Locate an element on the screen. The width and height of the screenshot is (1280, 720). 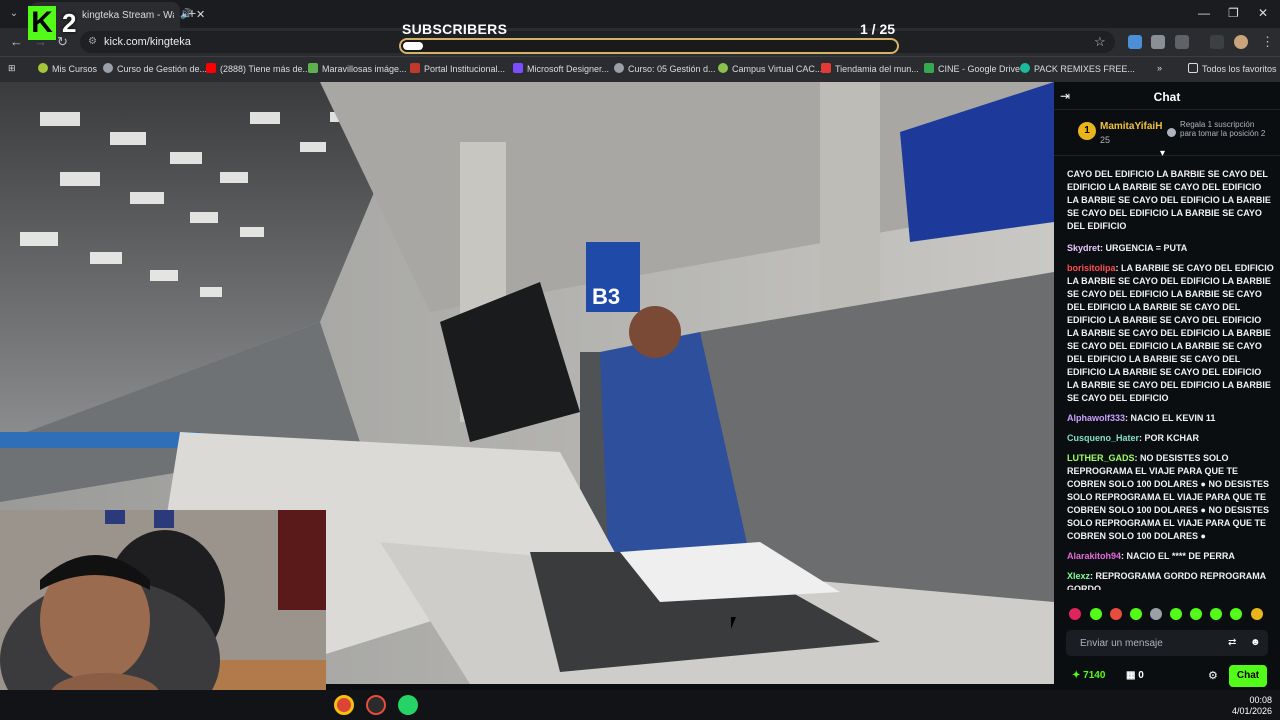
profile-avatar is located at coordinates (1241, 42).